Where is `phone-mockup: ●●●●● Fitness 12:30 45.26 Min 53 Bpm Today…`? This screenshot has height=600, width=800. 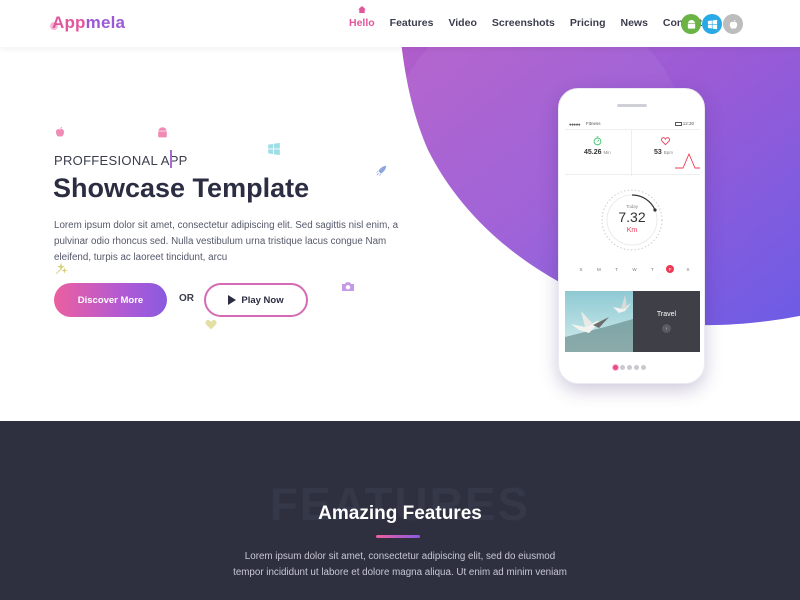
phone-mockup: ●●●●● Fitness 12:30 45.26 Min 53 Bpm Today… is located at coordinates (631, 236).